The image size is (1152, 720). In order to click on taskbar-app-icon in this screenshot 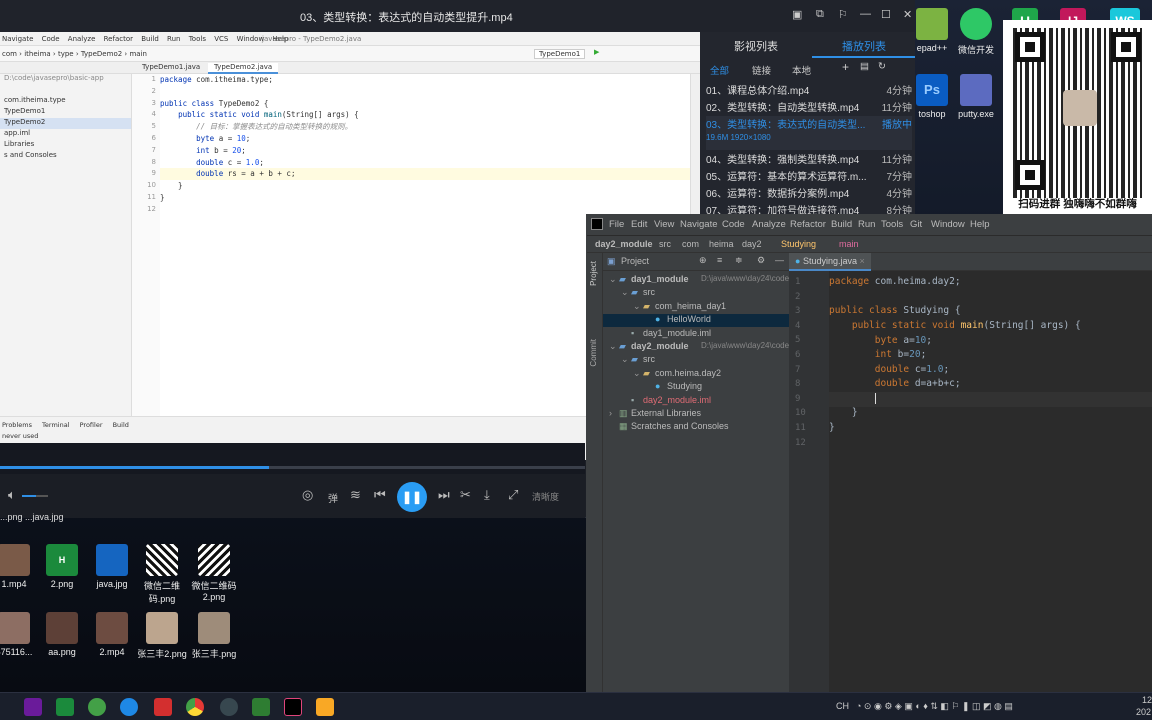, I will do `click(33, 707)`.